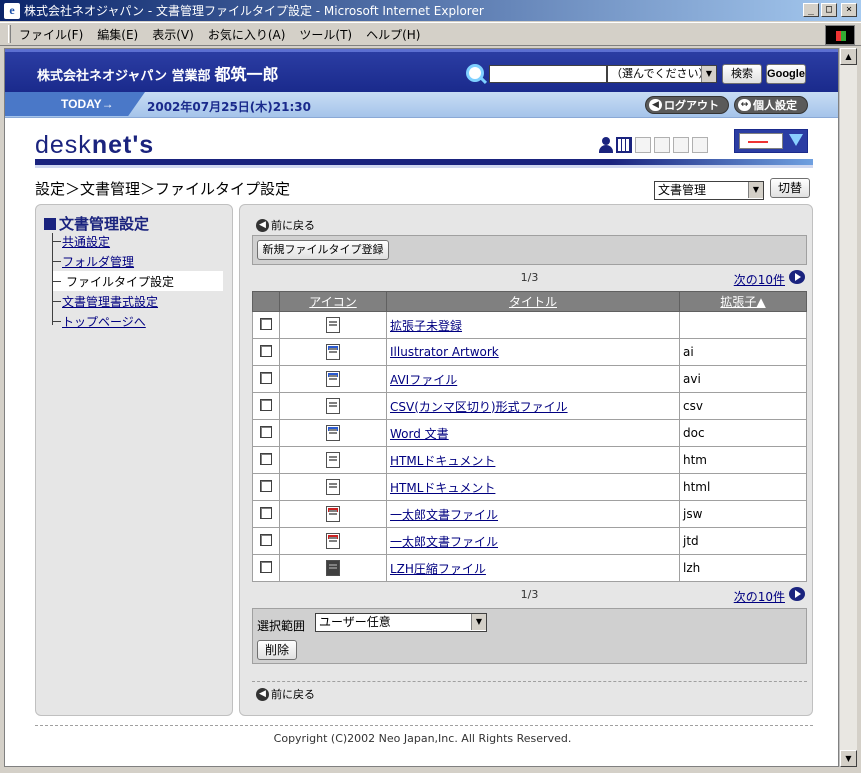  Describe the element at coordinates (743, 301) in the screenshot. I see `column-header-extension: 拡張子▲` at that location.